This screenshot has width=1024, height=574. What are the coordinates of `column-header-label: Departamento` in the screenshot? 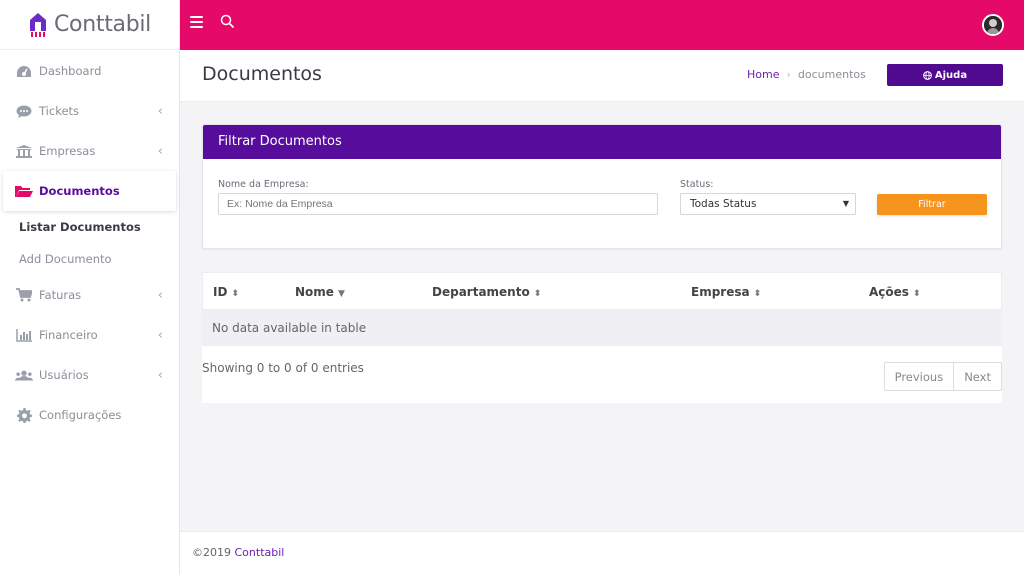 It's located at (481, 292).